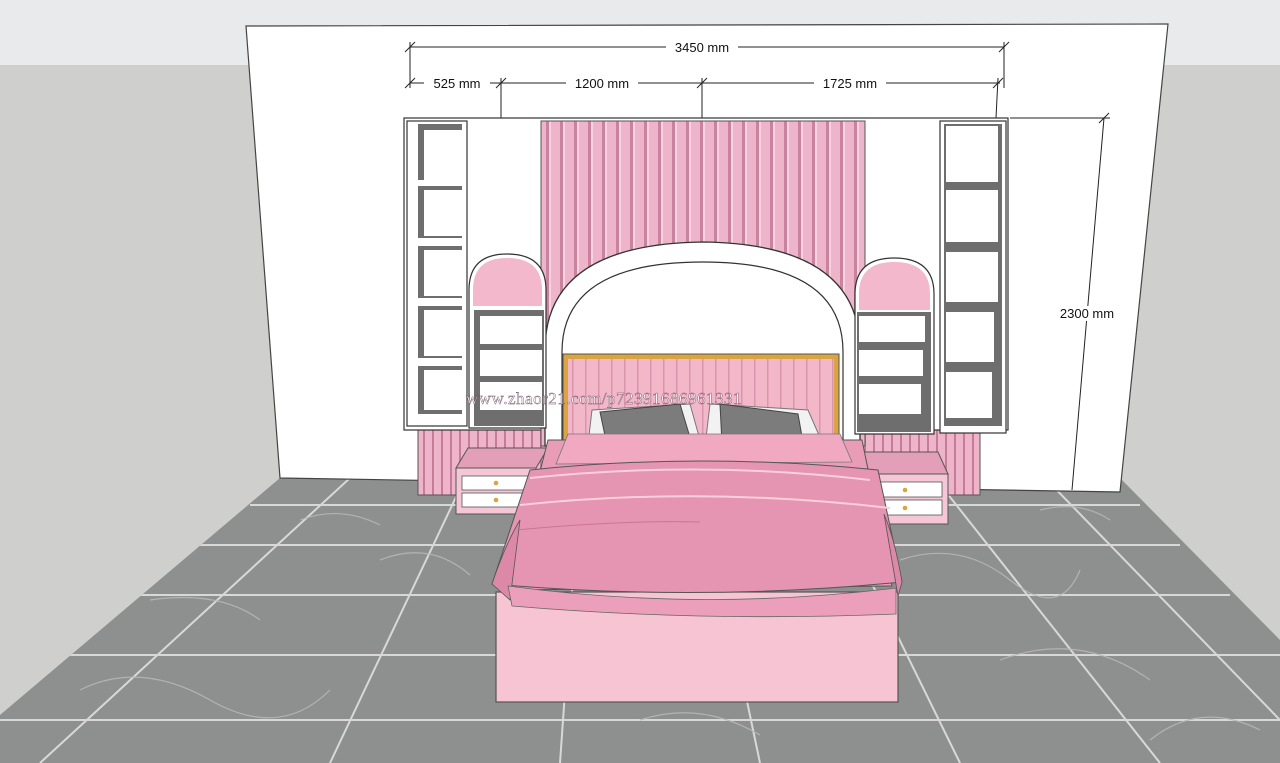 This screenshot has width=1280, height=763. Describe the element at coordinates (697, 568) in the screenshot. I see `pink-bed` at that location.